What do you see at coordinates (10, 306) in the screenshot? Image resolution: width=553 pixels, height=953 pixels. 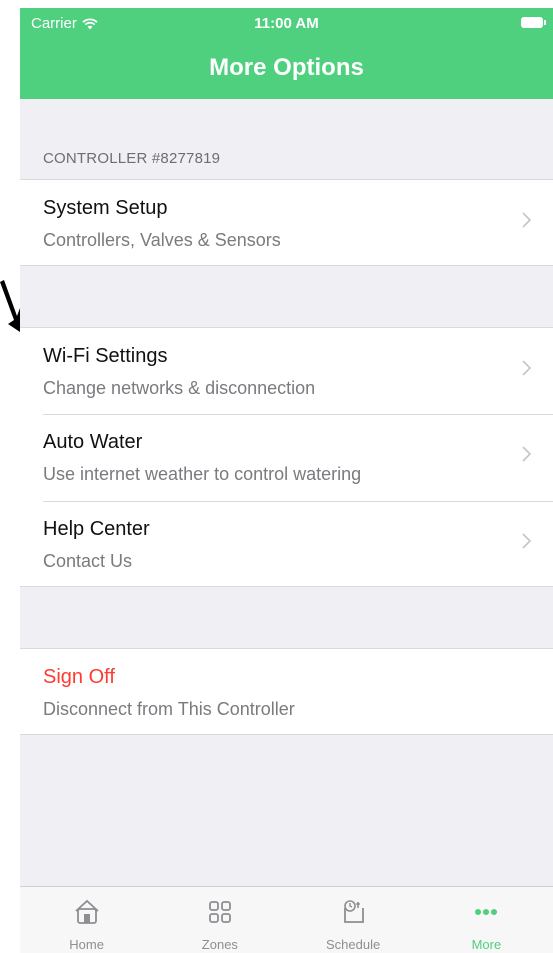 I see `pointer-arrow-icon` at bounding box center [10, 306].